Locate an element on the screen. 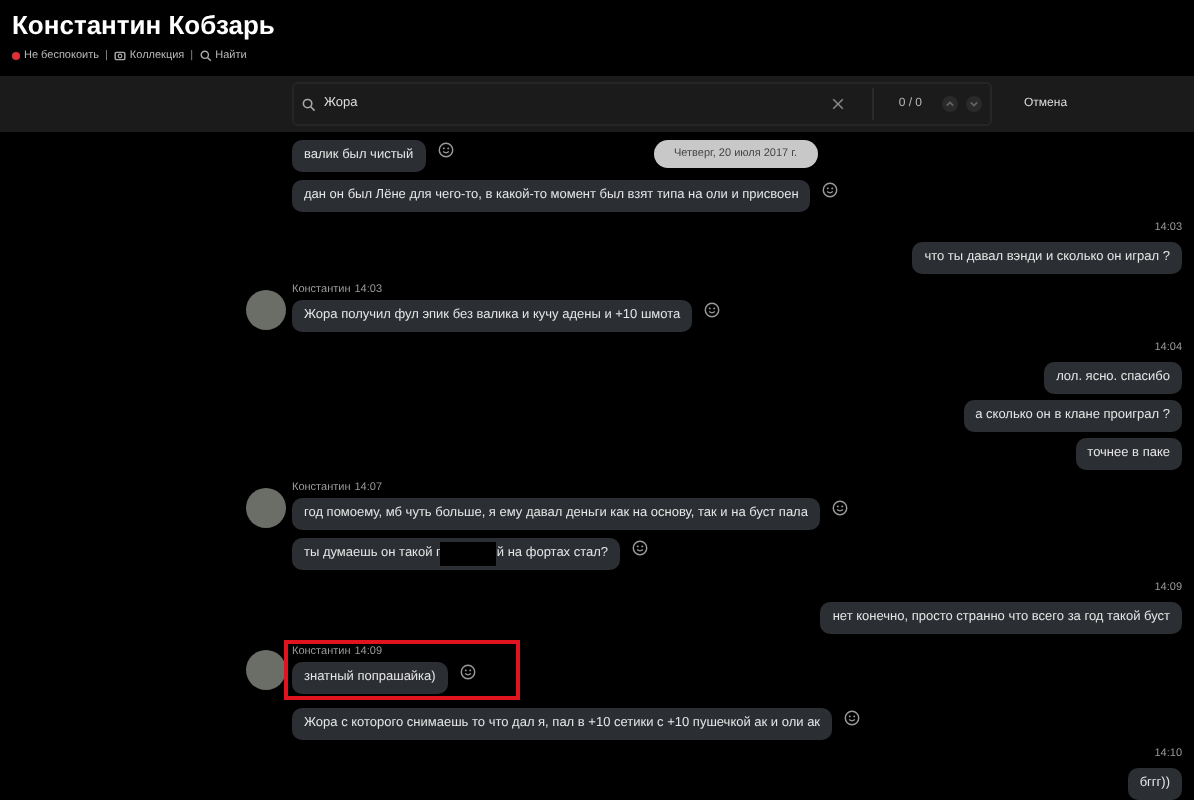 The image size is (1194, 800). clear-icon is located at coordinates (838, 104).